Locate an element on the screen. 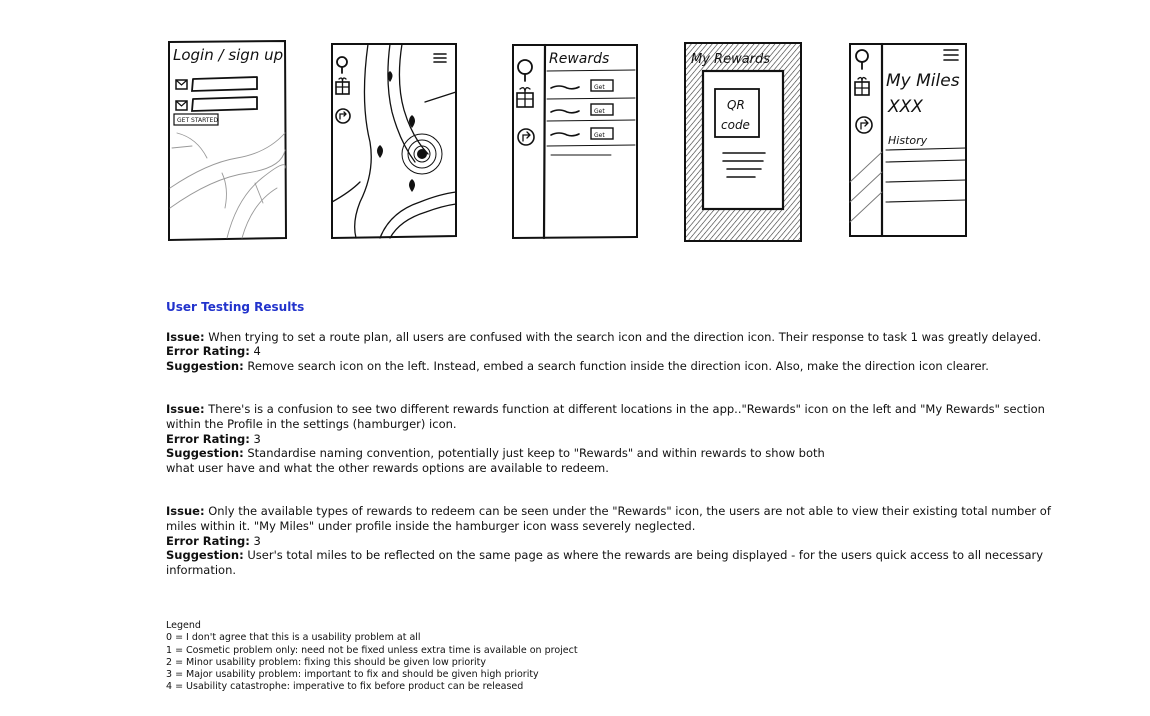  login-title: Login / sign up is located at coordinates (228, 55).